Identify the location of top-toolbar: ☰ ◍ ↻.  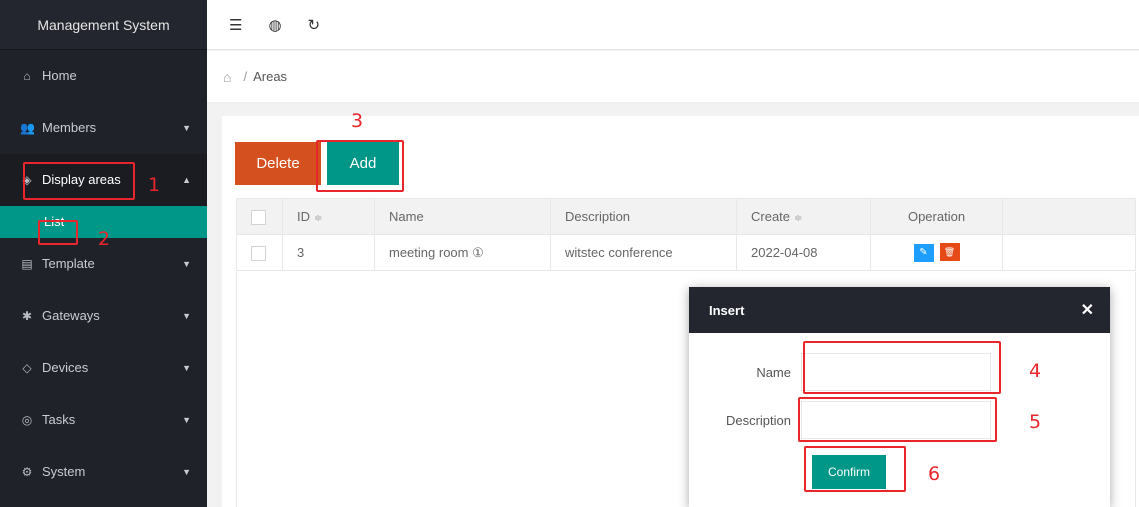
(673, 25).